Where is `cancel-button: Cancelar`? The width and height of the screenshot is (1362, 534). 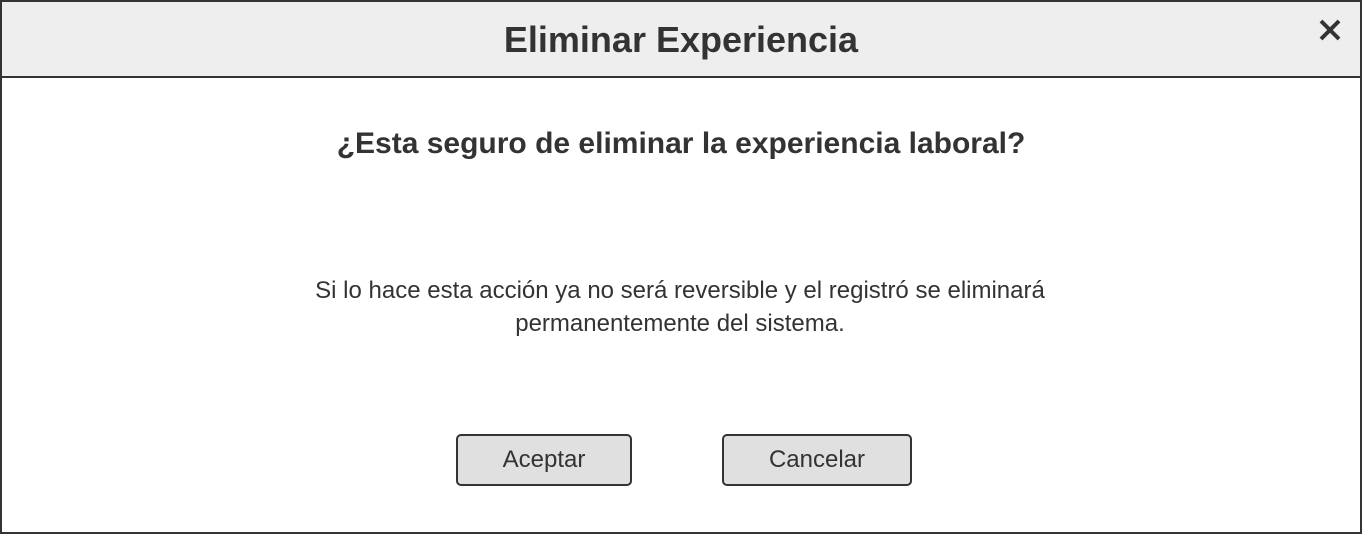 cancel-button: Cancelar is located at coordinates (817, 460).